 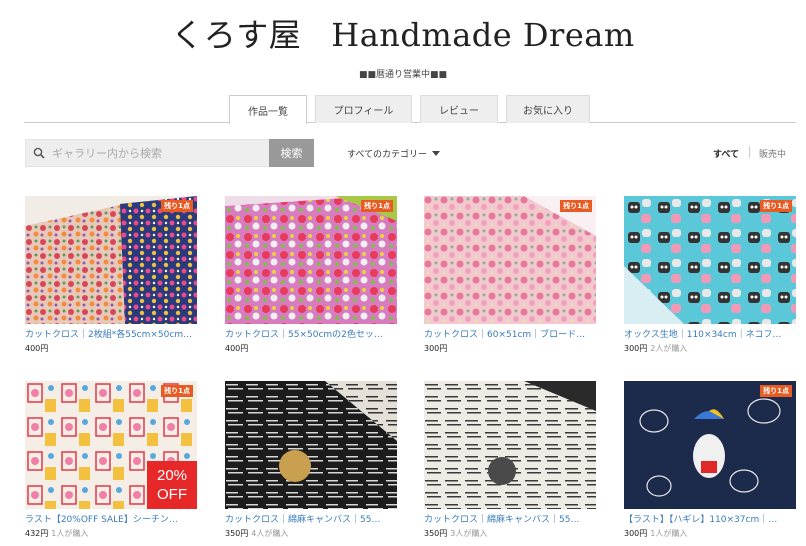 What do you see at coordinates (172, 485) in the screenshot?
I see `sale-badge: 20% OFF` at bounding box center [172, 485].